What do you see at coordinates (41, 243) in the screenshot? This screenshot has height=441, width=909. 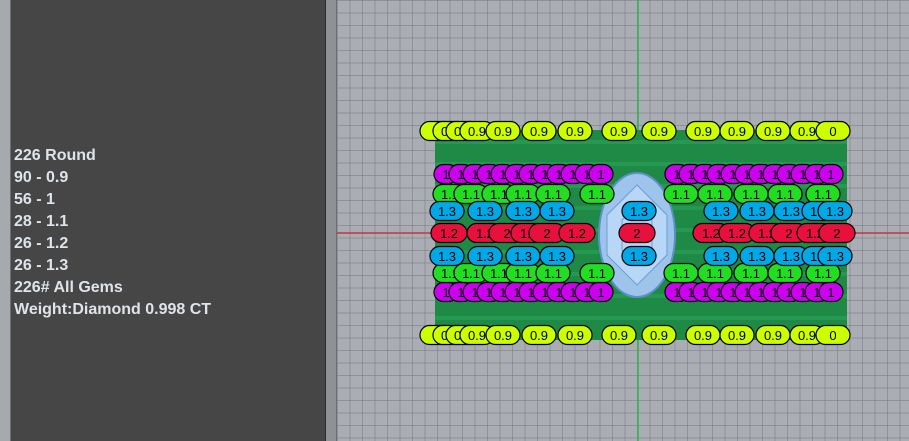 I see `stat-line: 26 - 1.2` at bounding box center [41, 243].